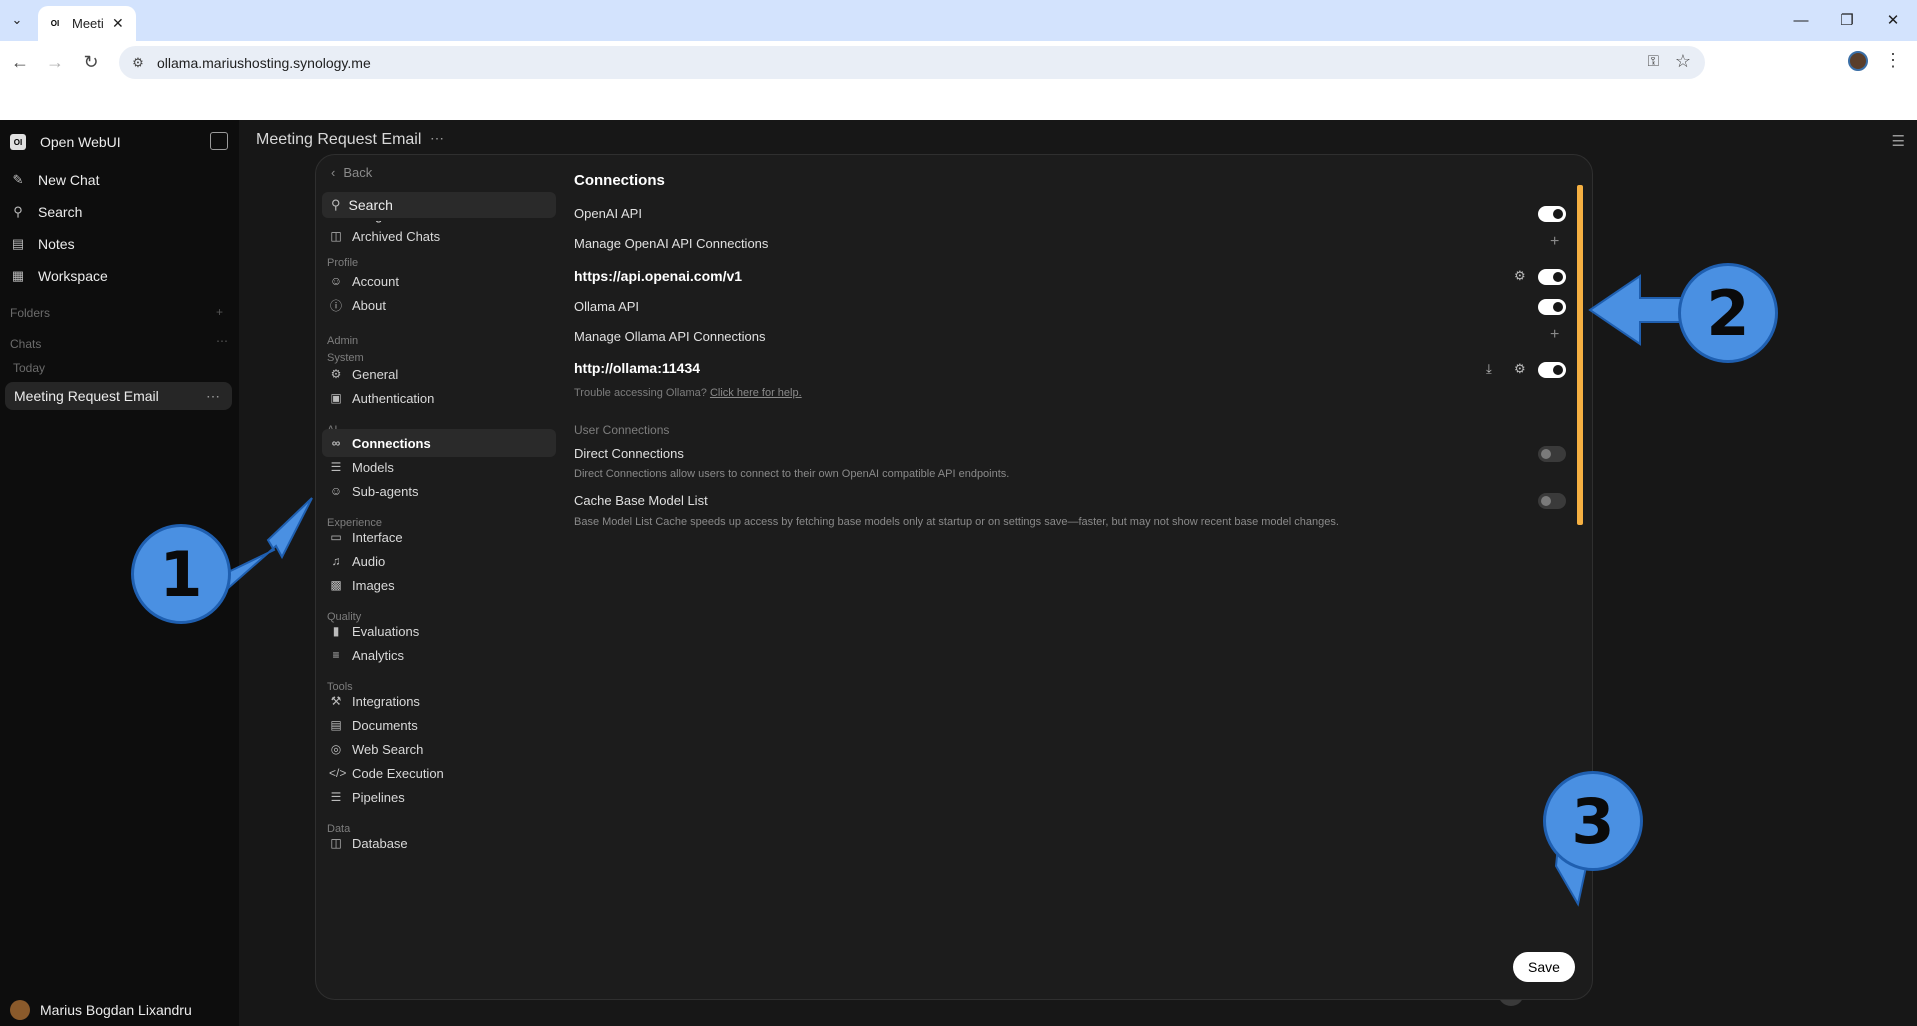  What do you see at coordinates (1728, 313) in the screenshot?
I see `annotation-badge-2: 2` at bounding box center [1728, 313].